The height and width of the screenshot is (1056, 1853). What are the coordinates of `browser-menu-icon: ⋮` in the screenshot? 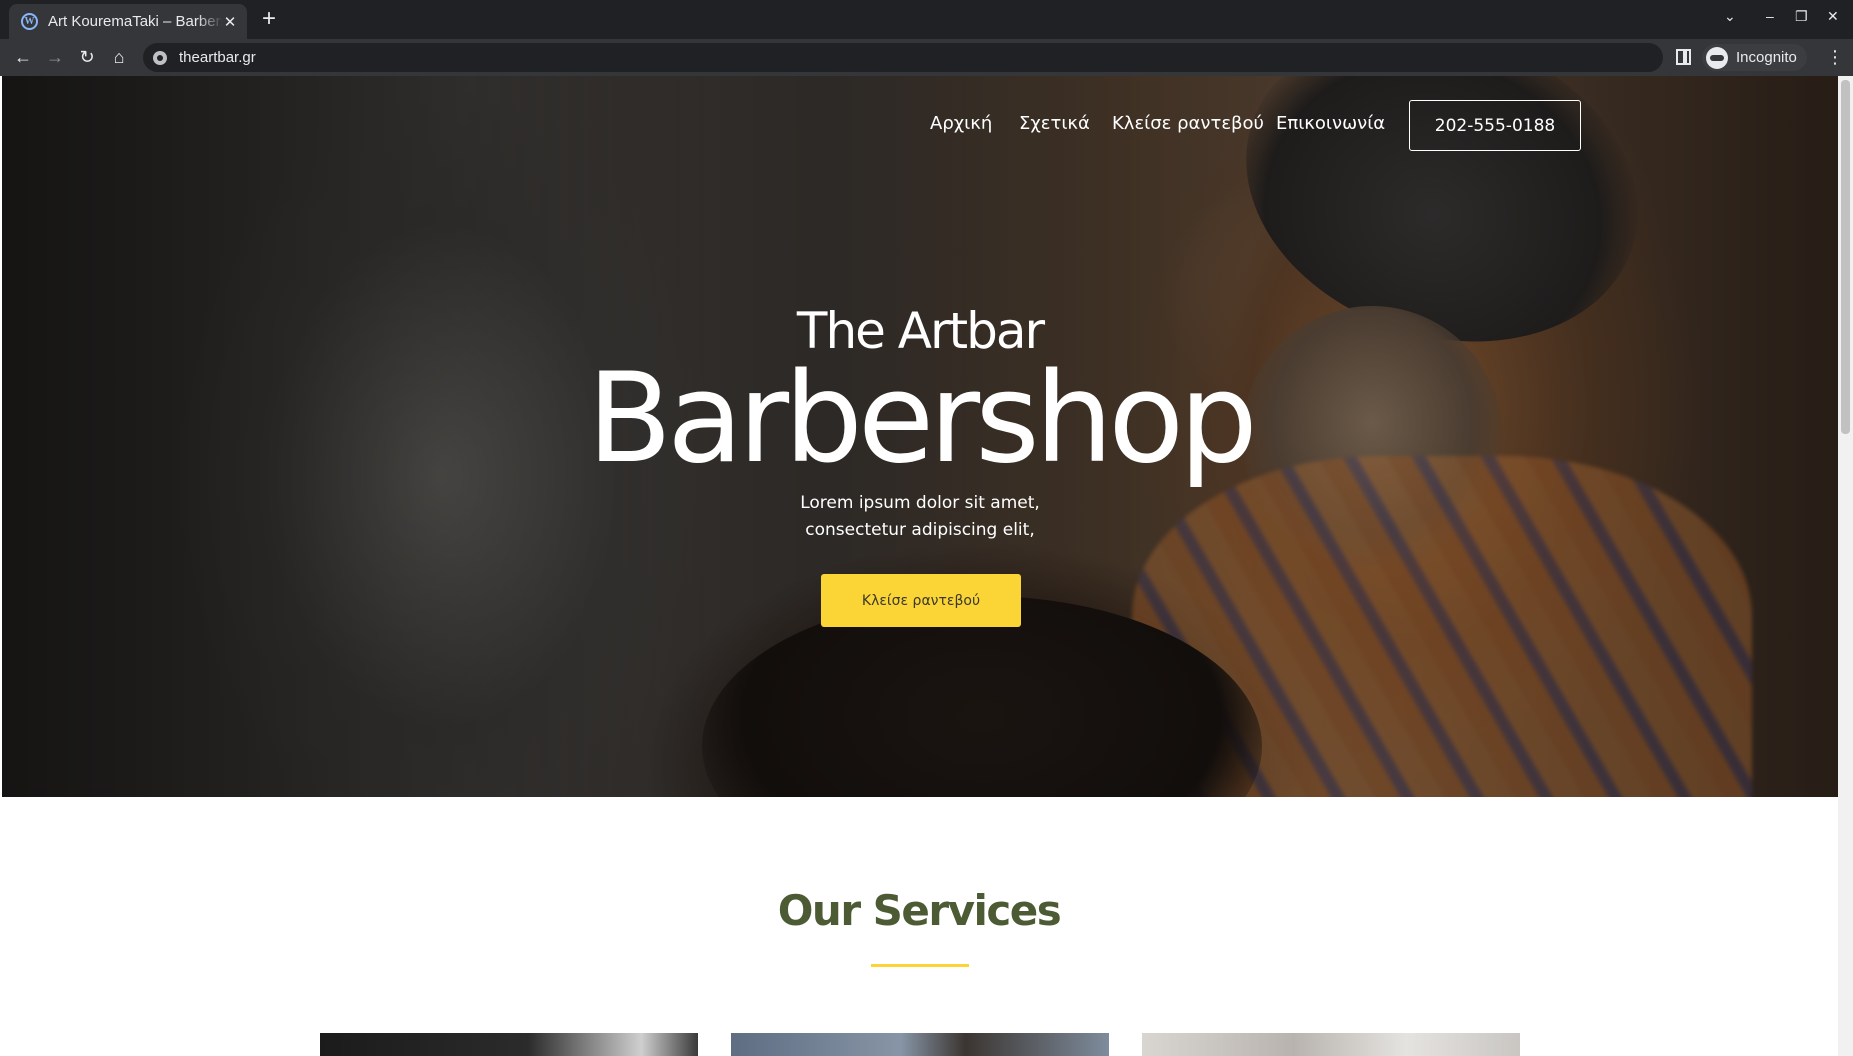 It's located at (1835, 57).